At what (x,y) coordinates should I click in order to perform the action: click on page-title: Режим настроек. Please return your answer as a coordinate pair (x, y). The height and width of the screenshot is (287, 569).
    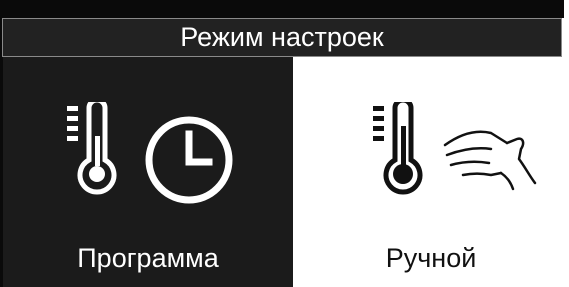
    Looking at the image, I should click on (282, 37).